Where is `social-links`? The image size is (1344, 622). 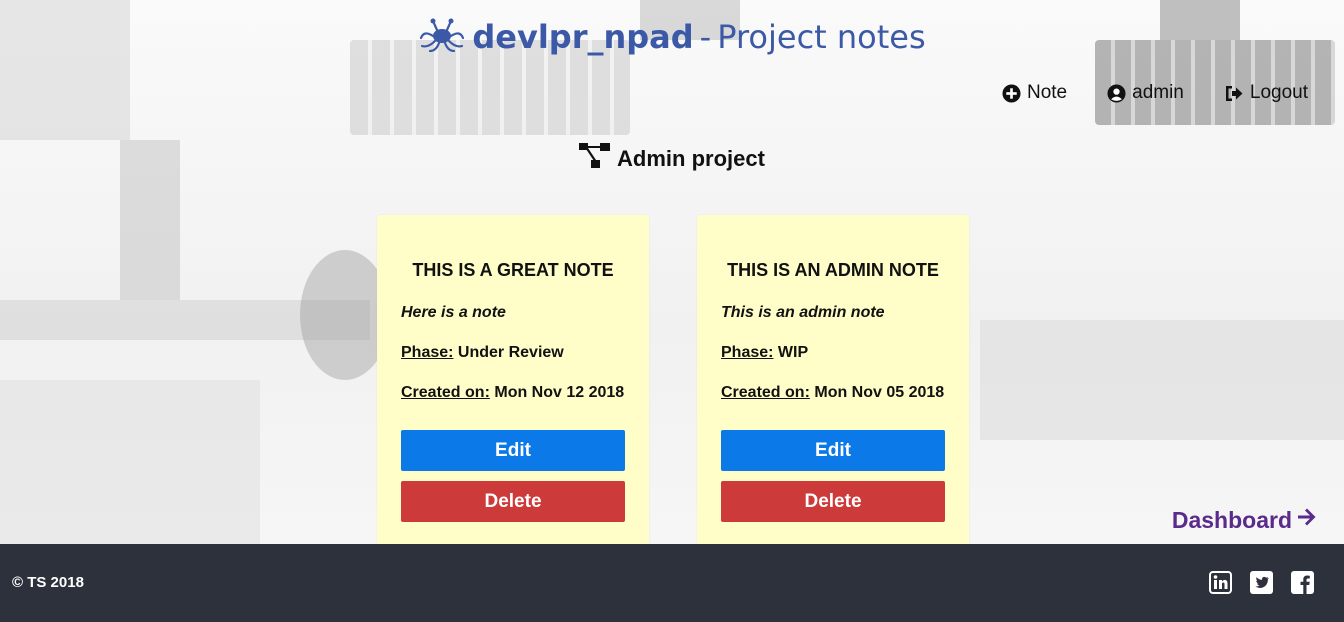
social-links is located at coordinates (1261, 585).